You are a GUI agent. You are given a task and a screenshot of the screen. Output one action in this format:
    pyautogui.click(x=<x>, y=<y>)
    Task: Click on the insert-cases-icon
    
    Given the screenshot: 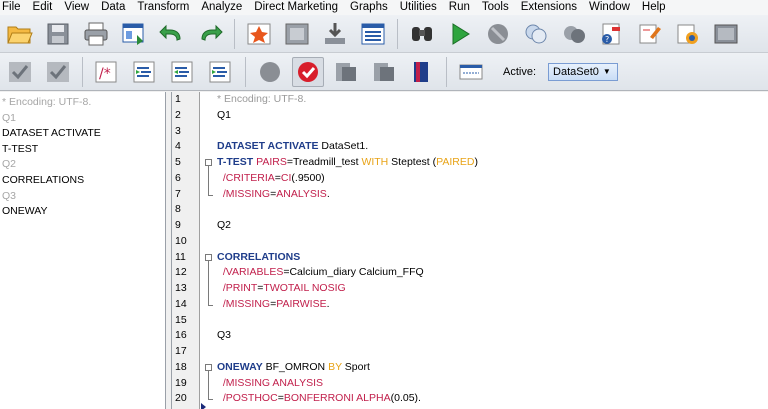 What is the action you would take?
    pyautogui.click(x=335, y=34)
    